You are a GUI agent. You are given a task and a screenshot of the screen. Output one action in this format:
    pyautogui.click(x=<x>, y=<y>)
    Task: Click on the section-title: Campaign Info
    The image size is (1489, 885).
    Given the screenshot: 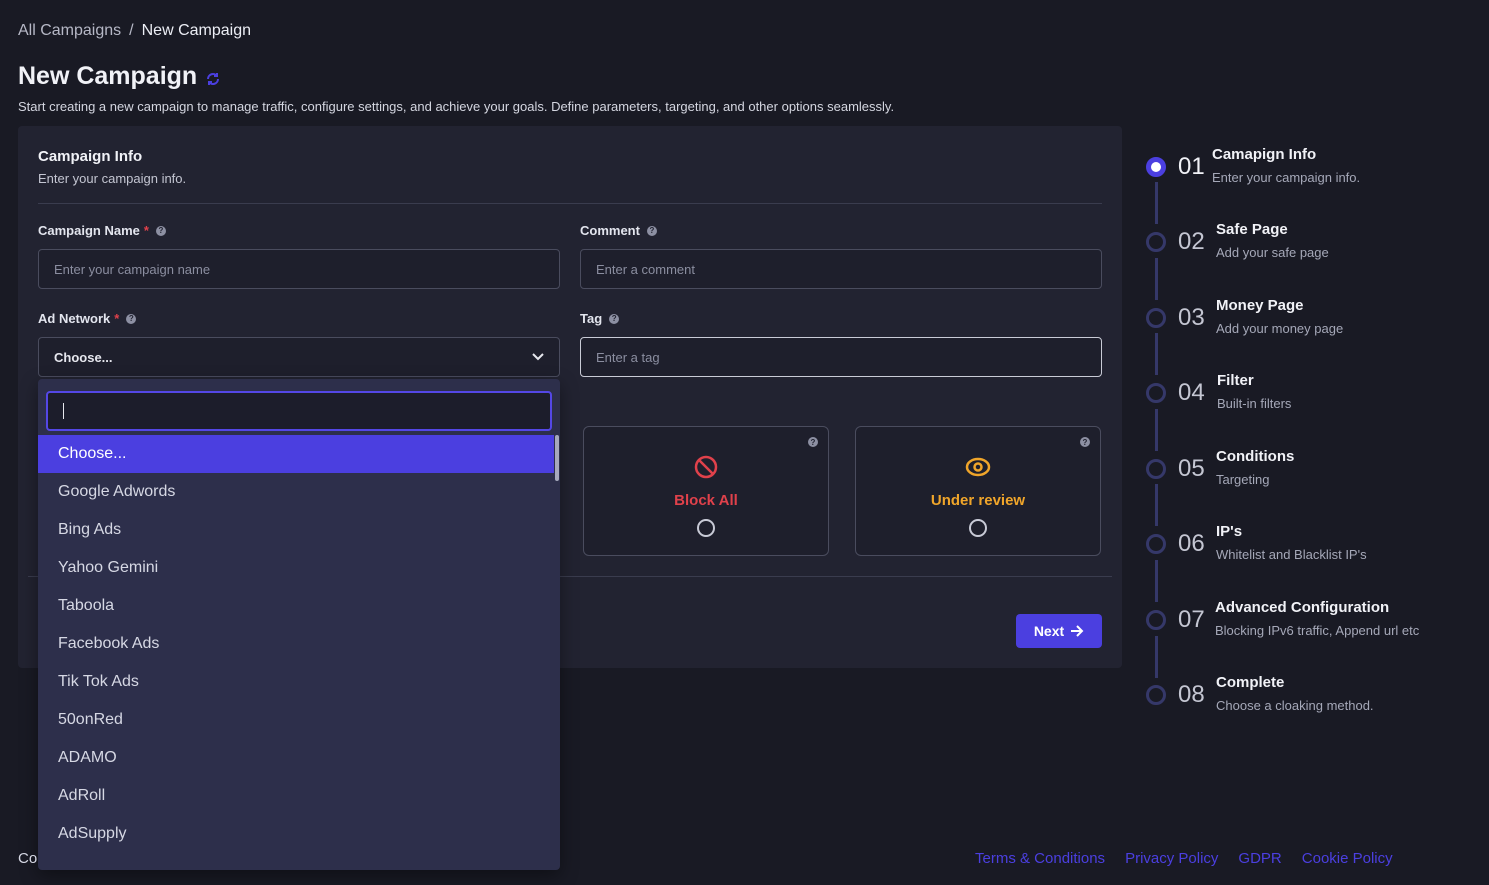 What is the action you would take?
    pyautogui.click(x=90, y=156)
    